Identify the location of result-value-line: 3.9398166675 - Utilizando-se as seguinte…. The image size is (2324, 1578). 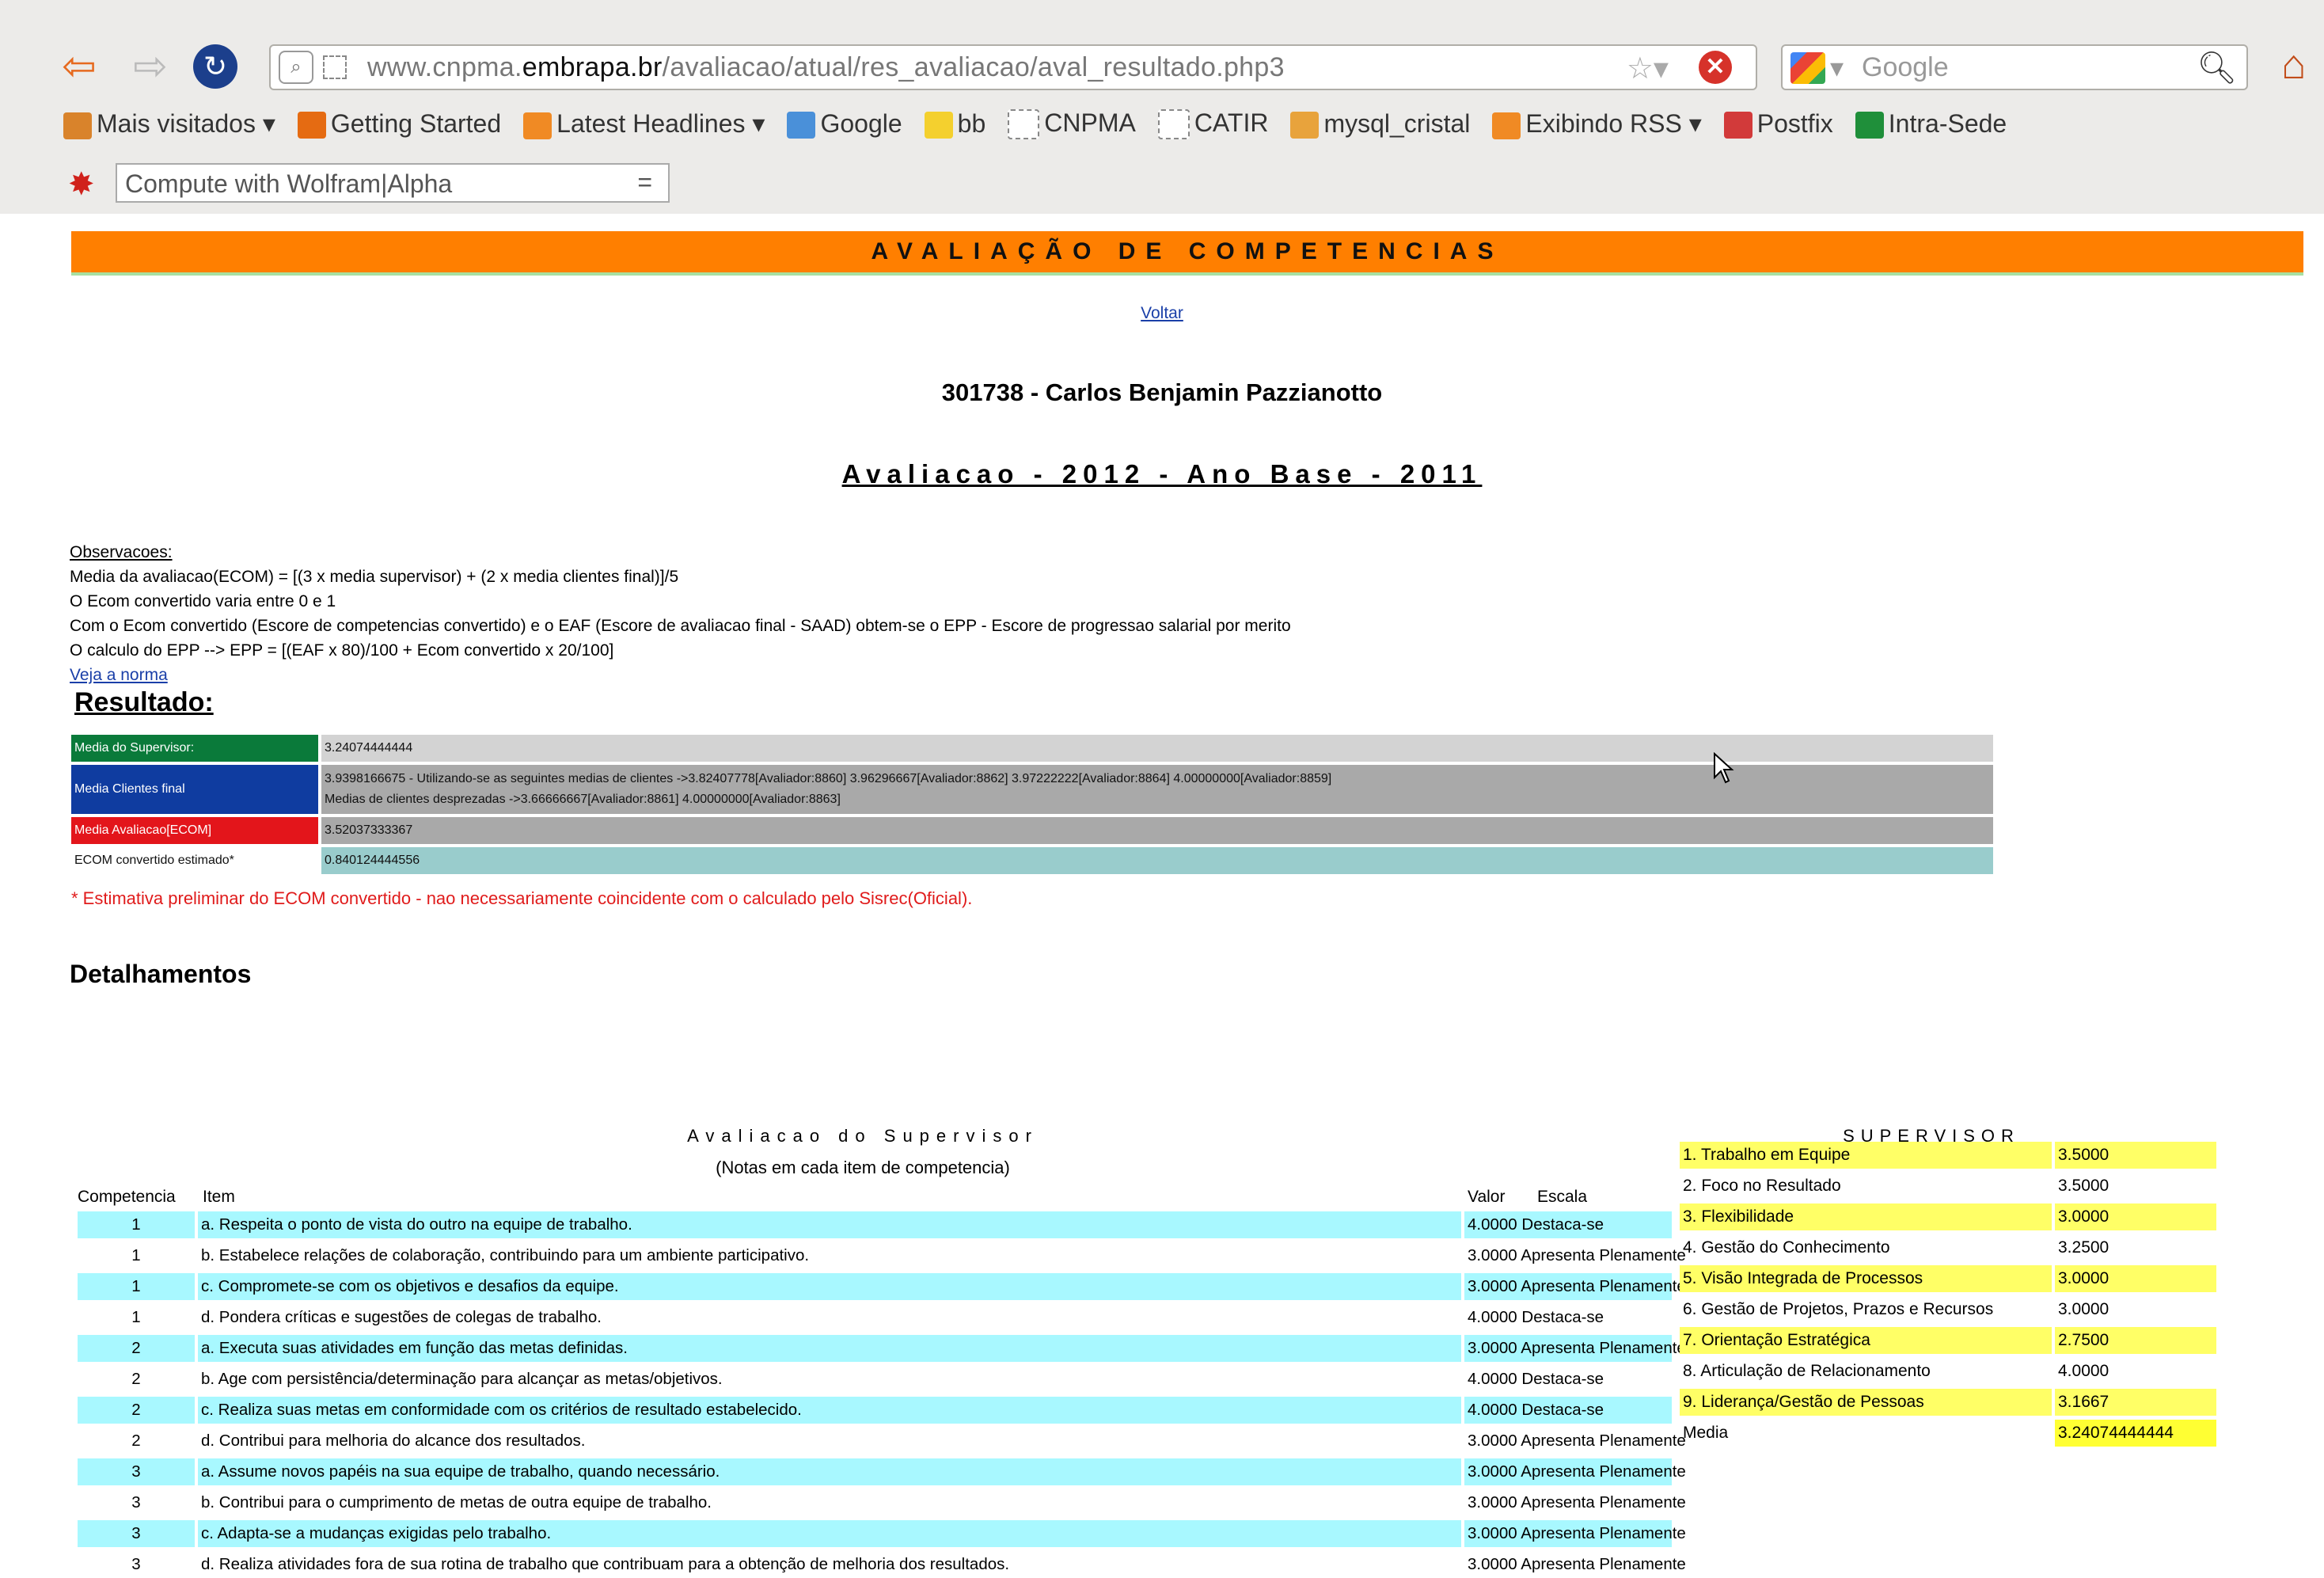
(829, 778).